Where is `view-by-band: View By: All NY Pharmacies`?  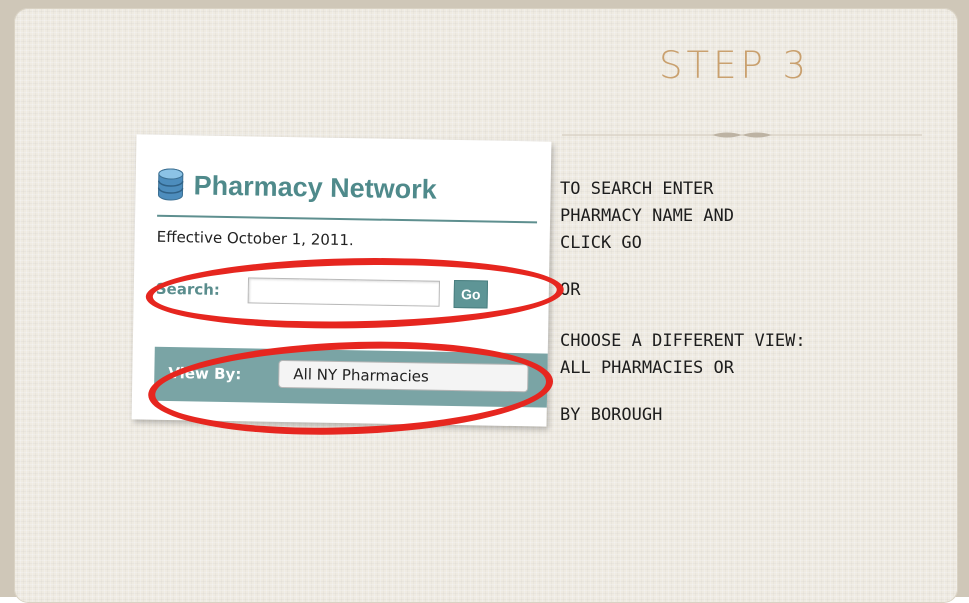 view-by-band: View By: All NY Pharmacies is located at coordinates (351, 377).